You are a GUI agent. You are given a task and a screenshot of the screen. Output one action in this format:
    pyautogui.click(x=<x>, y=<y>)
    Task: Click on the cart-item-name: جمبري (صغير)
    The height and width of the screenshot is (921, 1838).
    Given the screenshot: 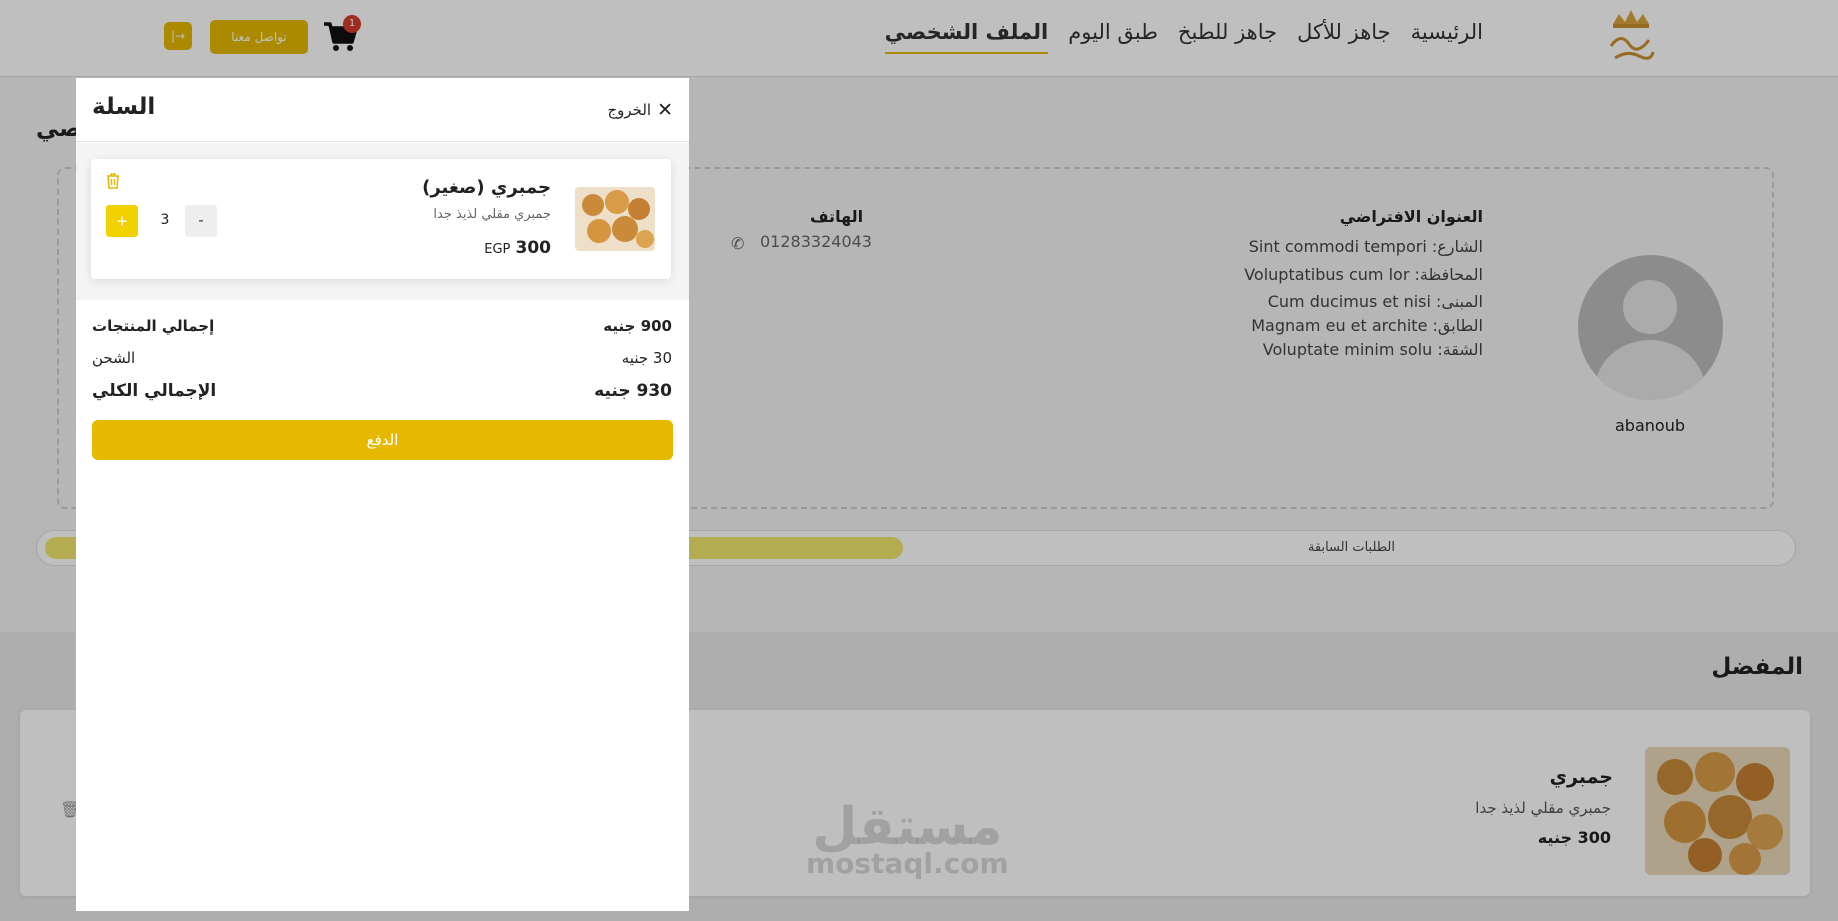 What is the action you would take?
    pyautogui.click(x=486, y=187)
    